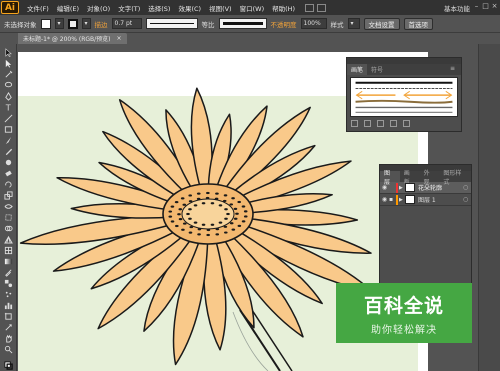 The height and width of the screenshot is (371, 500). Describe the element at coordinates (8, 261) in the screenshot. I see `gradient-tool-icon` at that location.